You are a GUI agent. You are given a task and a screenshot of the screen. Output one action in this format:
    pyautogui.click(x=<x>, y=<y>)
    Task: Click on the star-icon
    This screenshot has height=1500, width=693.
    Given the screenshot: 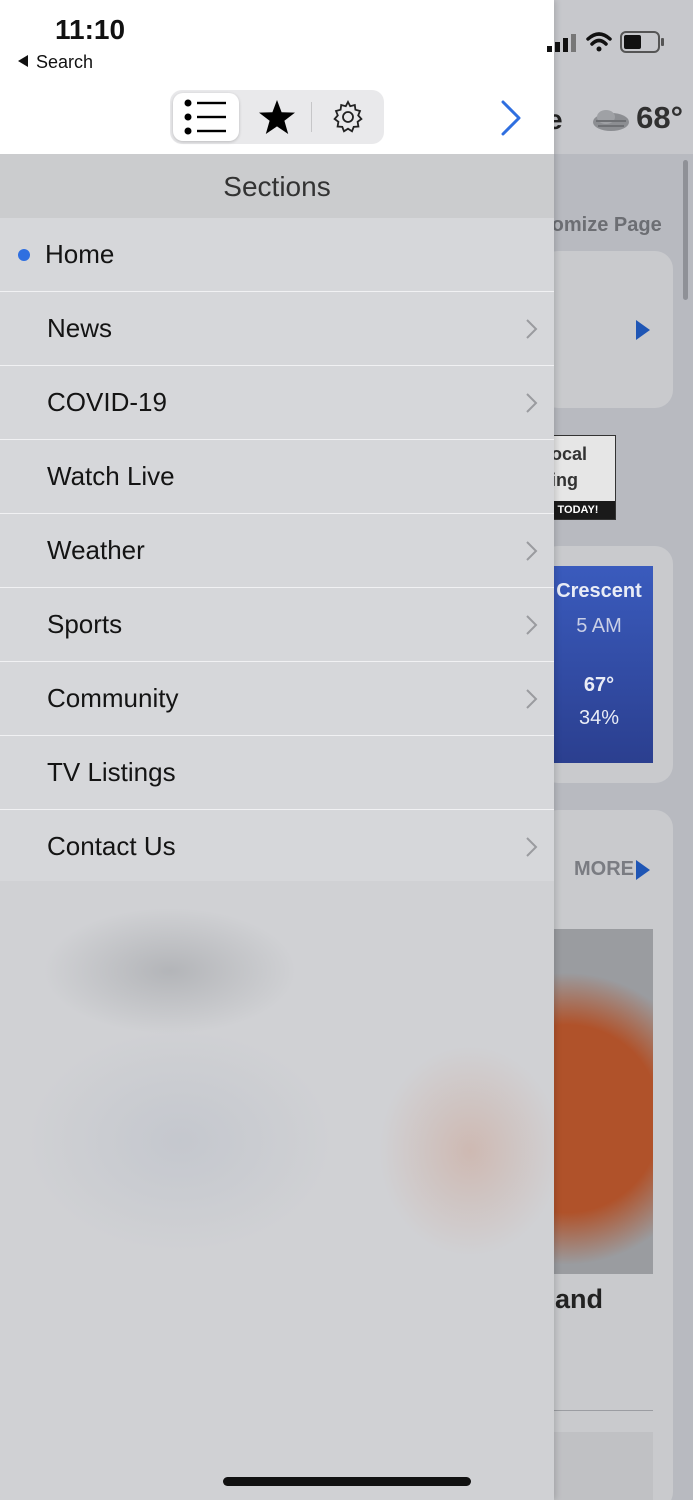 What is the action you would take?
    pyautogui.click(x=277, y=117)
    